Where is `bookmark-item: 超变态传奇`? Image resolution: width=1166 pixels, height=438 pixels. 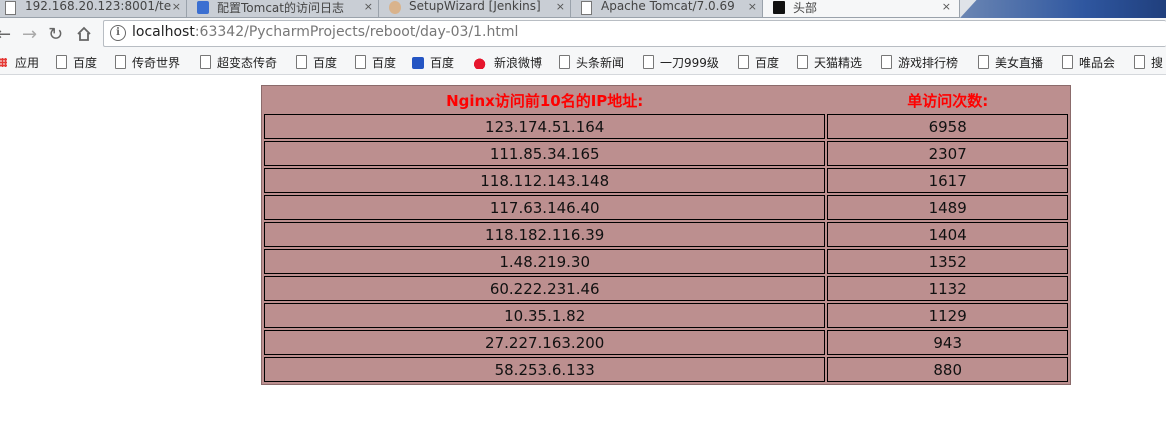
bookmark-item: 超变态传奇 is located at coordinates (238, 63).